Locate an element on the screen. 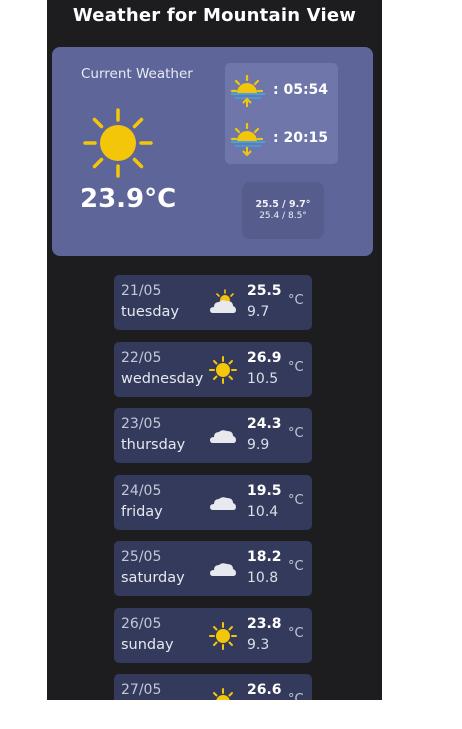  forecast-date: 21/05 is located at coordinates (141, 291).